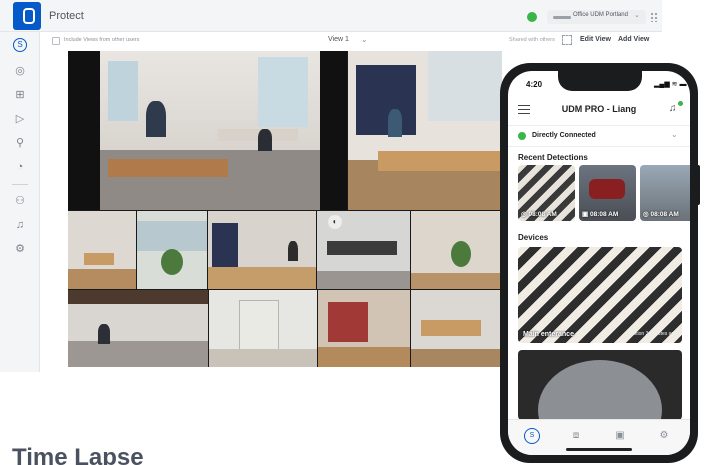 This screenshot has width=706, height=465. What do you see at coordinates (20, 119) in the screenshot?
I see `play-icon: ▷` at bounding box center [20, 119].